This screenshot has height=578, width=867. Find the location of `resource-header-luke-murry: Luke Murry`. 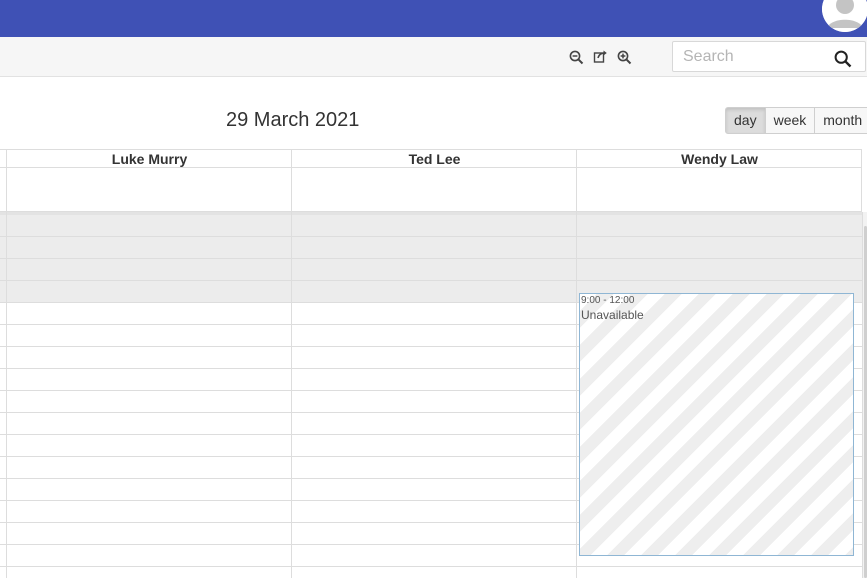

resource-header-luke-murry: Luke Murry is located at coordinates (149, 158).